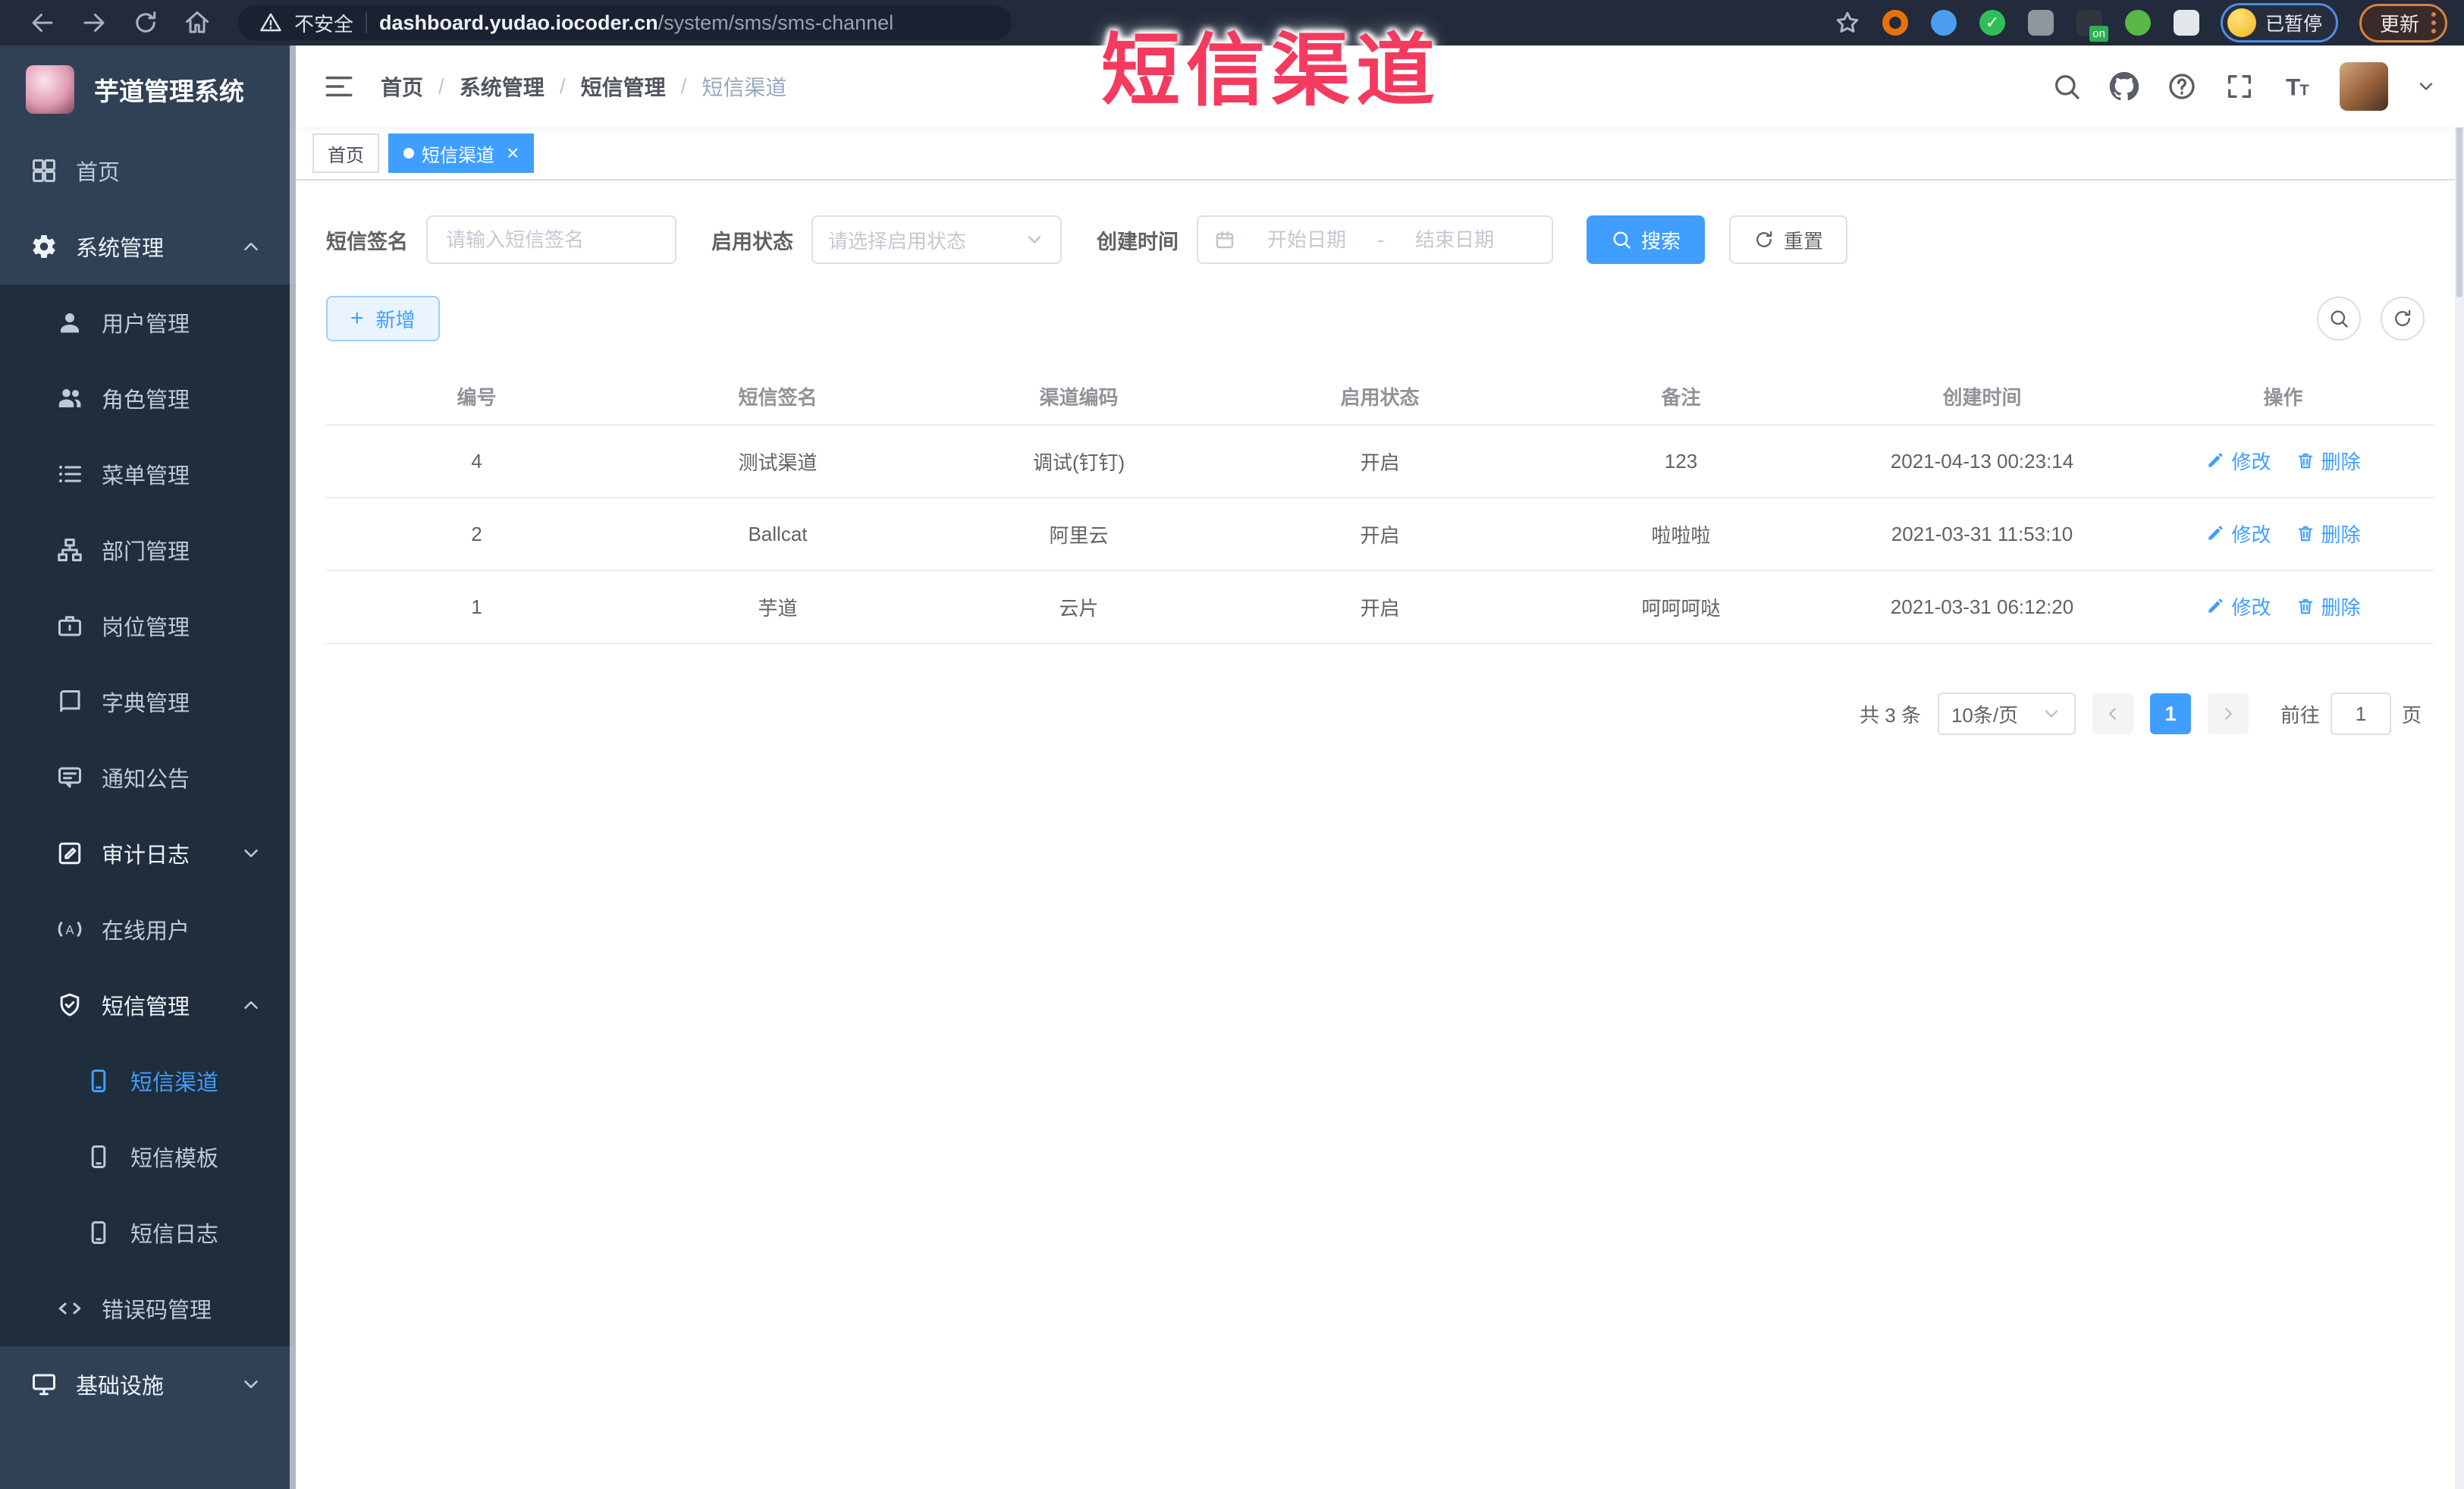  I want to click on breadcrumb-item: 首页, so click(402, 86).